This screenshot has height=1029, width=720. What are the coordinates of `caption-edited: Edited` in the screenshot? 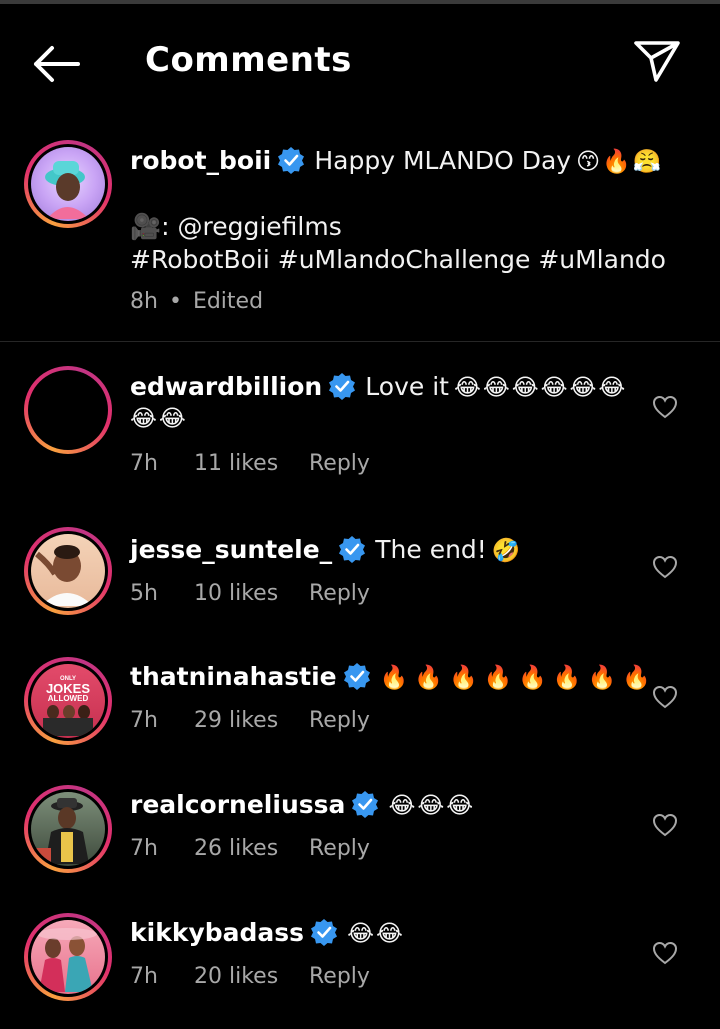 It's located at (228, 301).